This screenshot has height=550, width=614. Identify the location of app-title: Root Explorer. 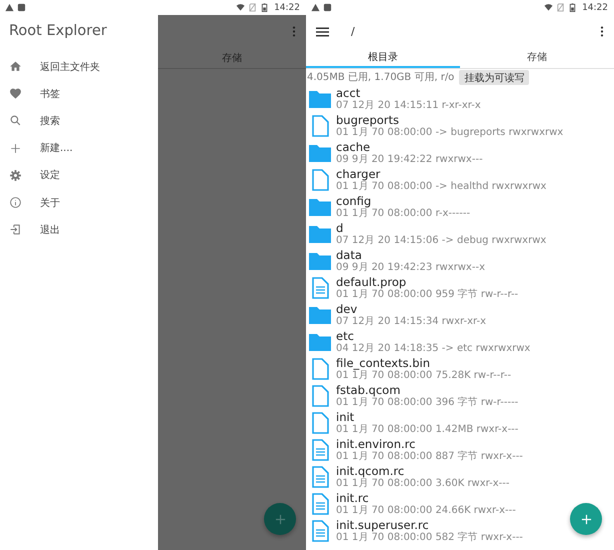
(58, 32).